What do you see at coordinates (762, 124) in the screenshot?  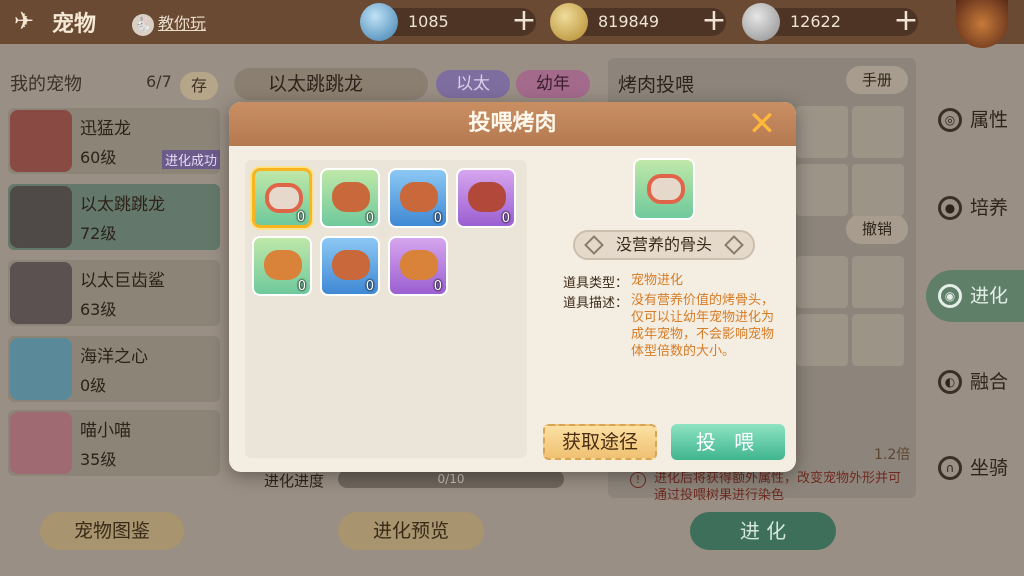 I see `close-button: ✕` at bounding box center [762, 124].